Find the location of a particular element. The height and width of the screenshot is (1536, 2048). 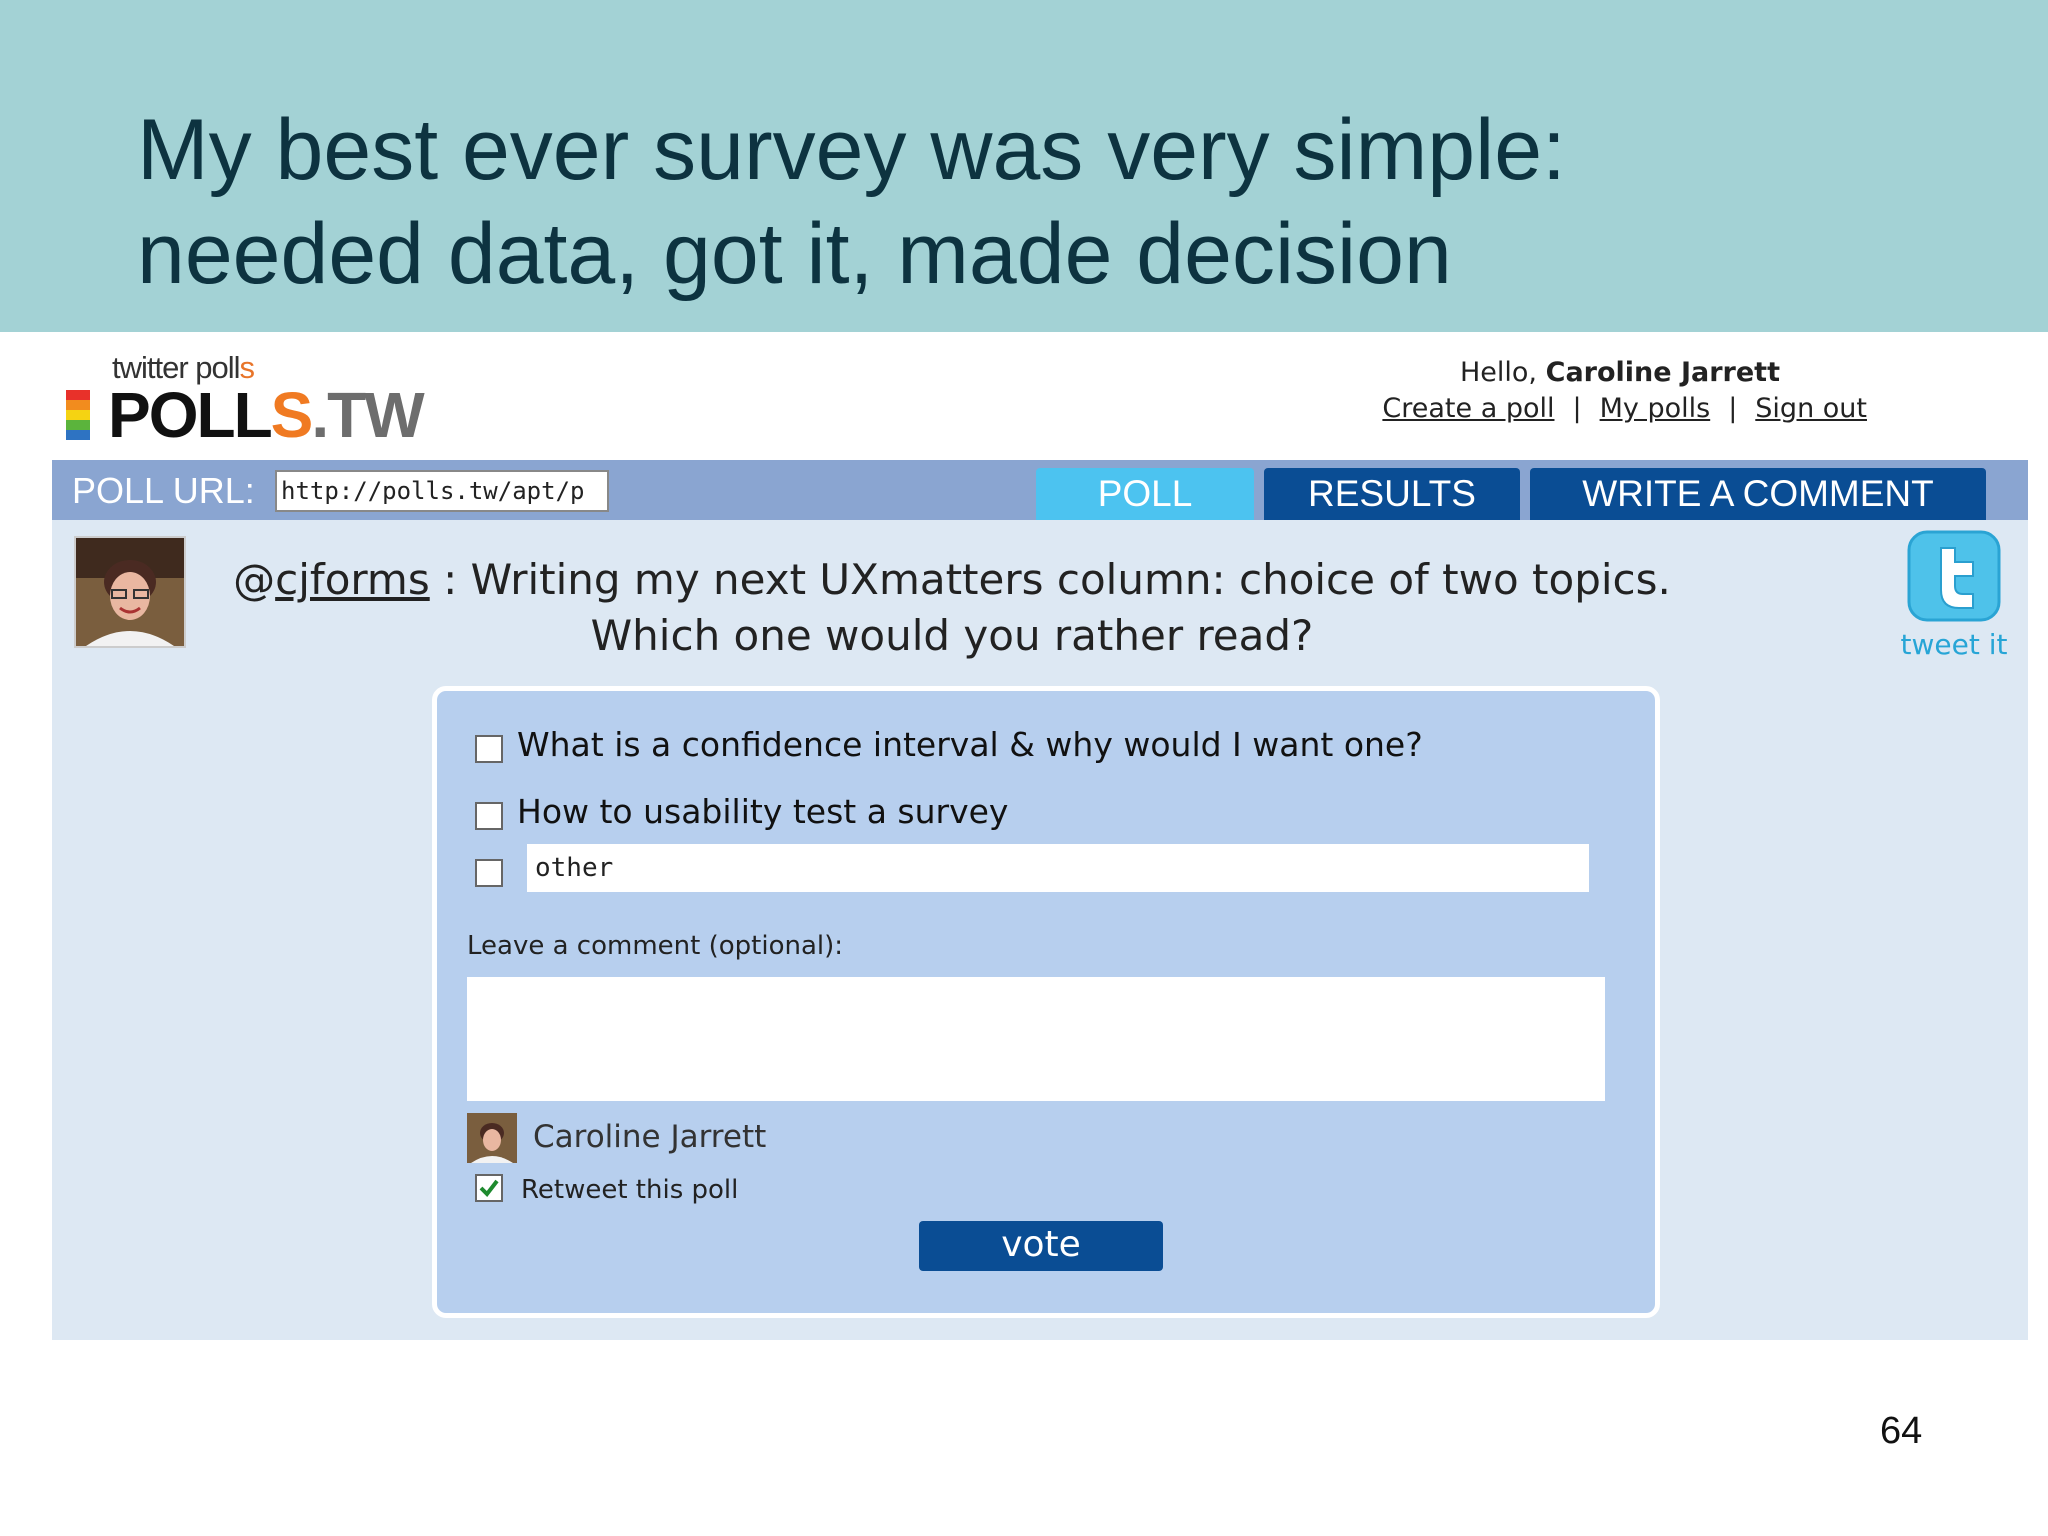

commenter-name: Caroline Jarrett is located at coordinates (650, 1137).